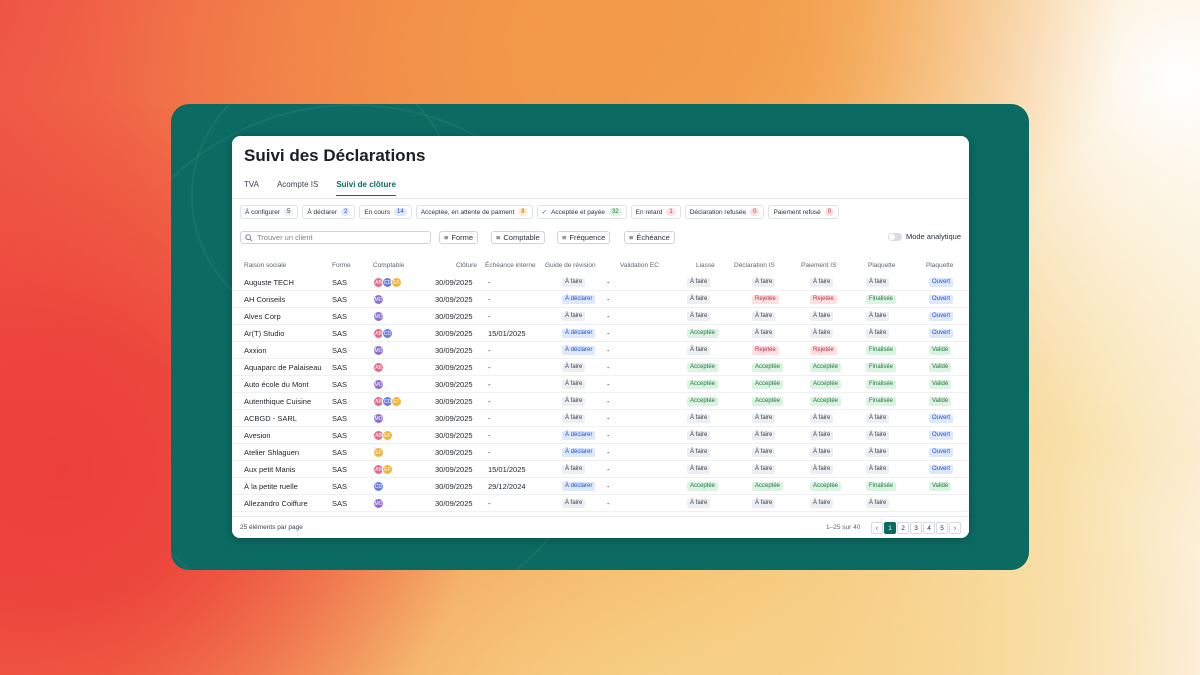  I want to click on col-raison-sociale: Raison sociale, so click(265, 265).